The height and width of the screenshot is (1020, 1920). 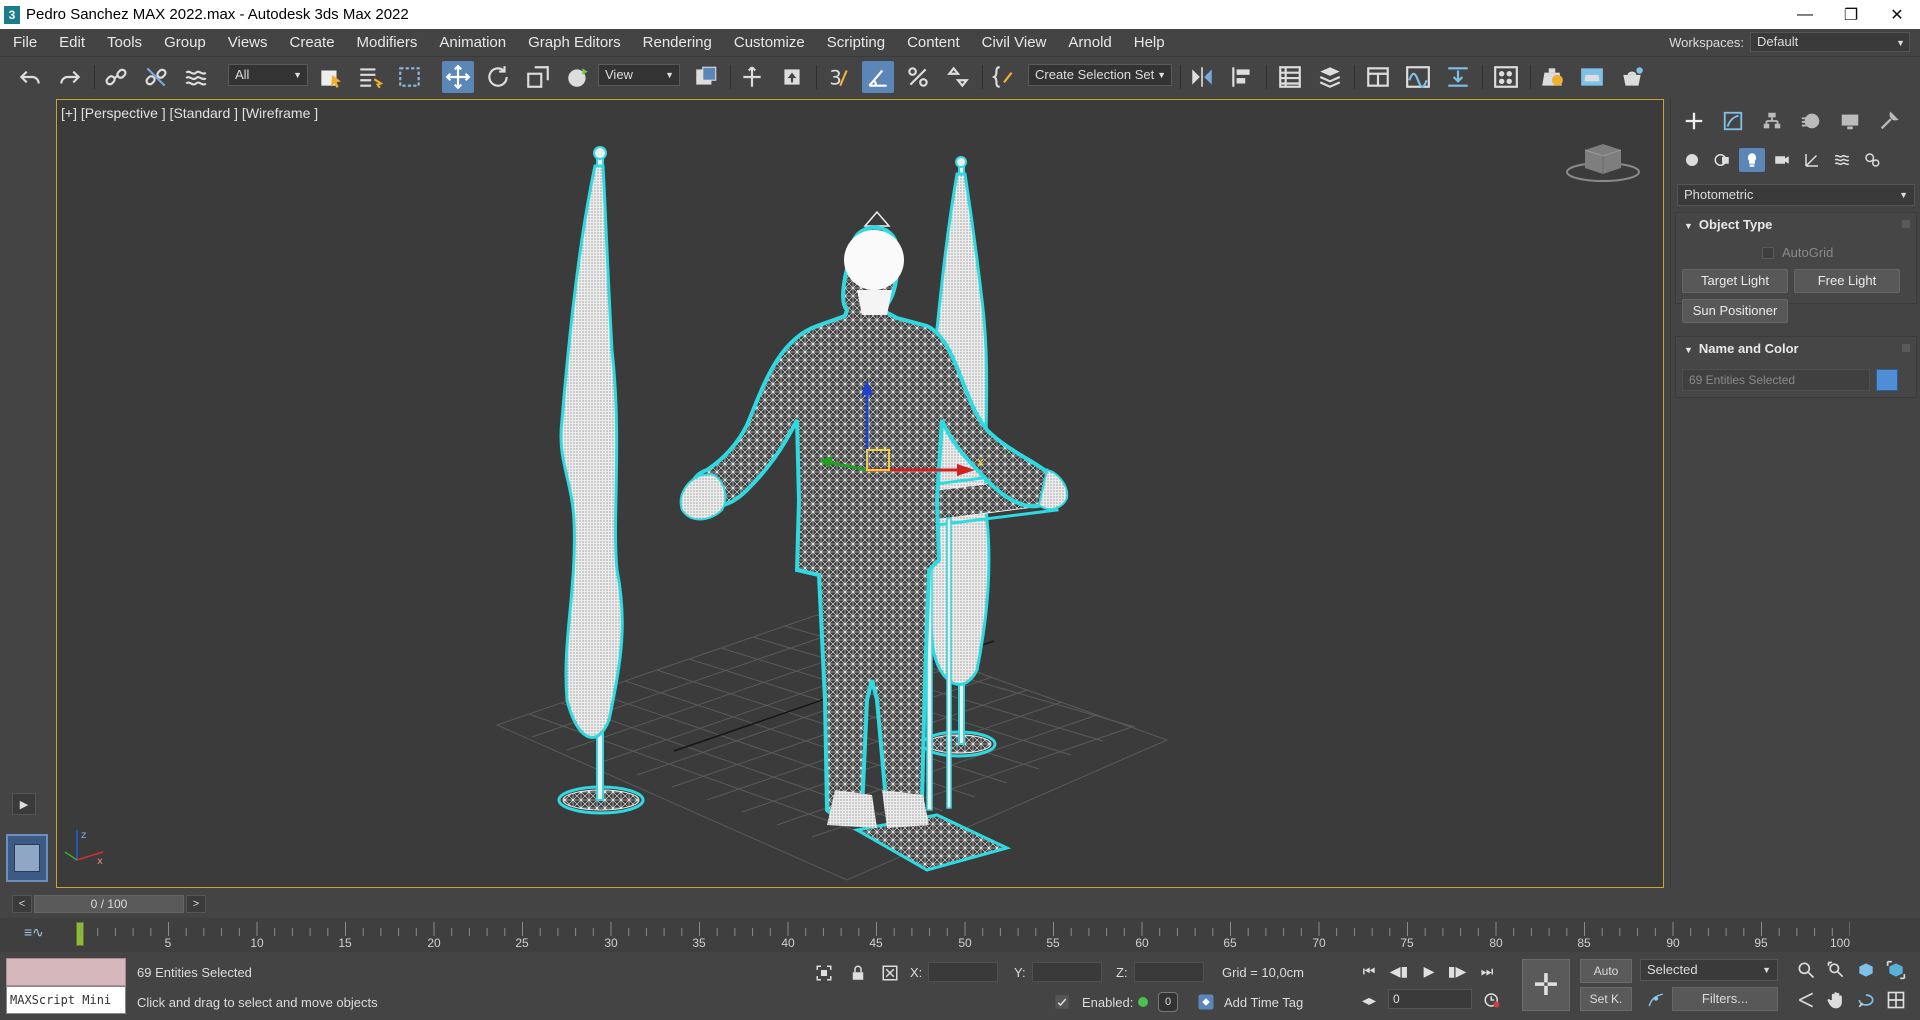 What do you see at coordinates (1067, 972) in the screenshot?
I see `y-coordinate-field` at bounding box center [1067, 972].